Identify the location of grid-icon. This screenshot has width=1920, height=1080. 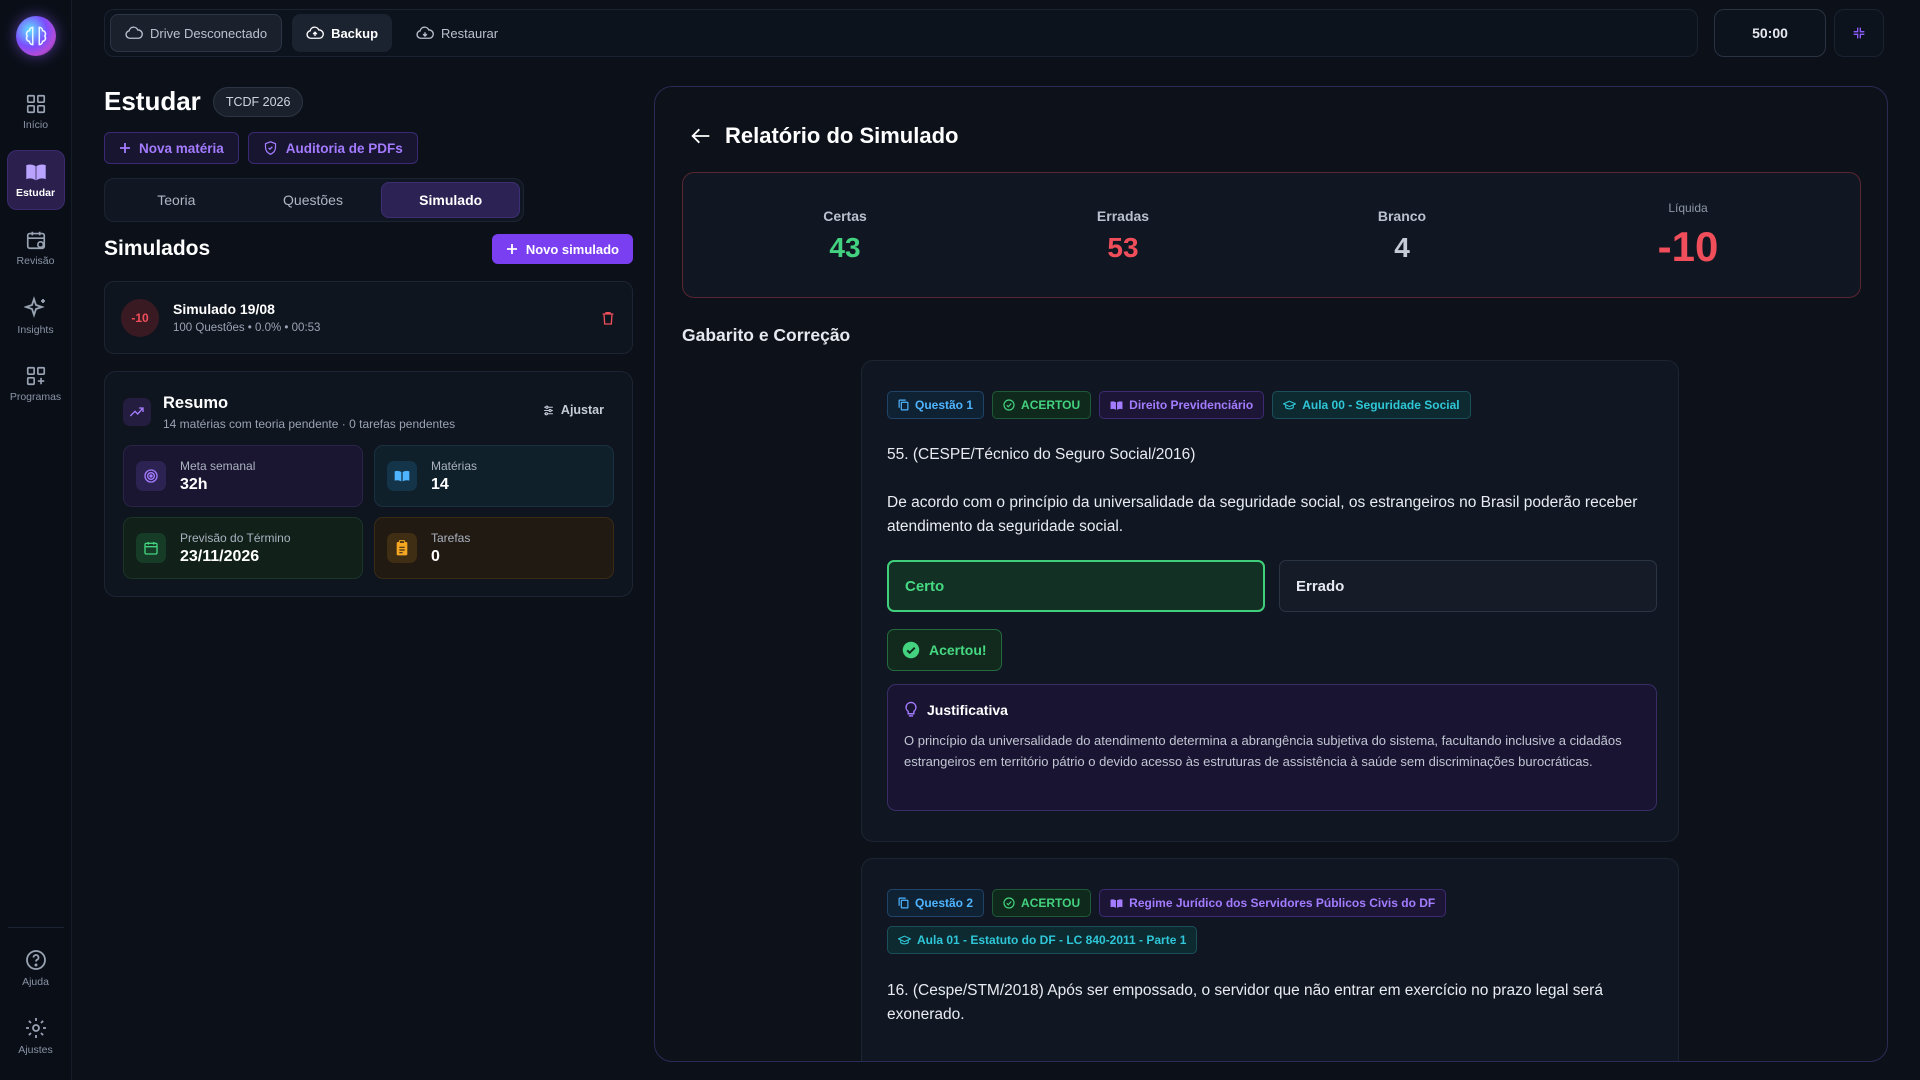
(36, 104).